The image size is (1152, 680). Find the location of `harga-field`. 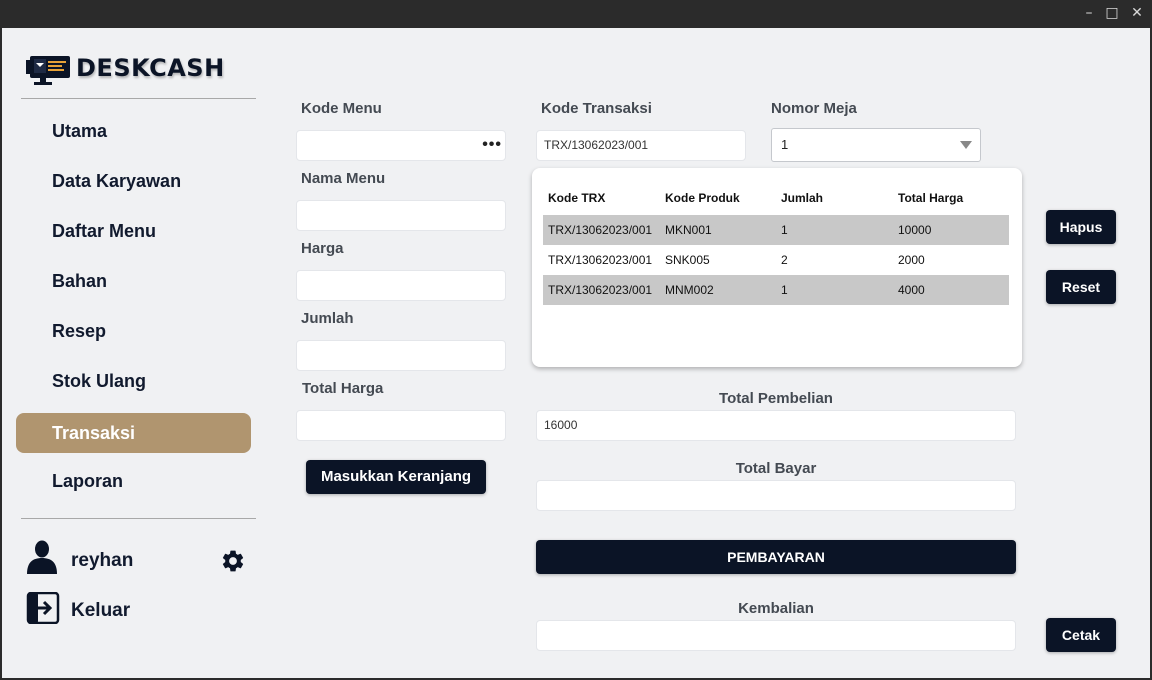

harga-field is located at coordinates (401, 285).